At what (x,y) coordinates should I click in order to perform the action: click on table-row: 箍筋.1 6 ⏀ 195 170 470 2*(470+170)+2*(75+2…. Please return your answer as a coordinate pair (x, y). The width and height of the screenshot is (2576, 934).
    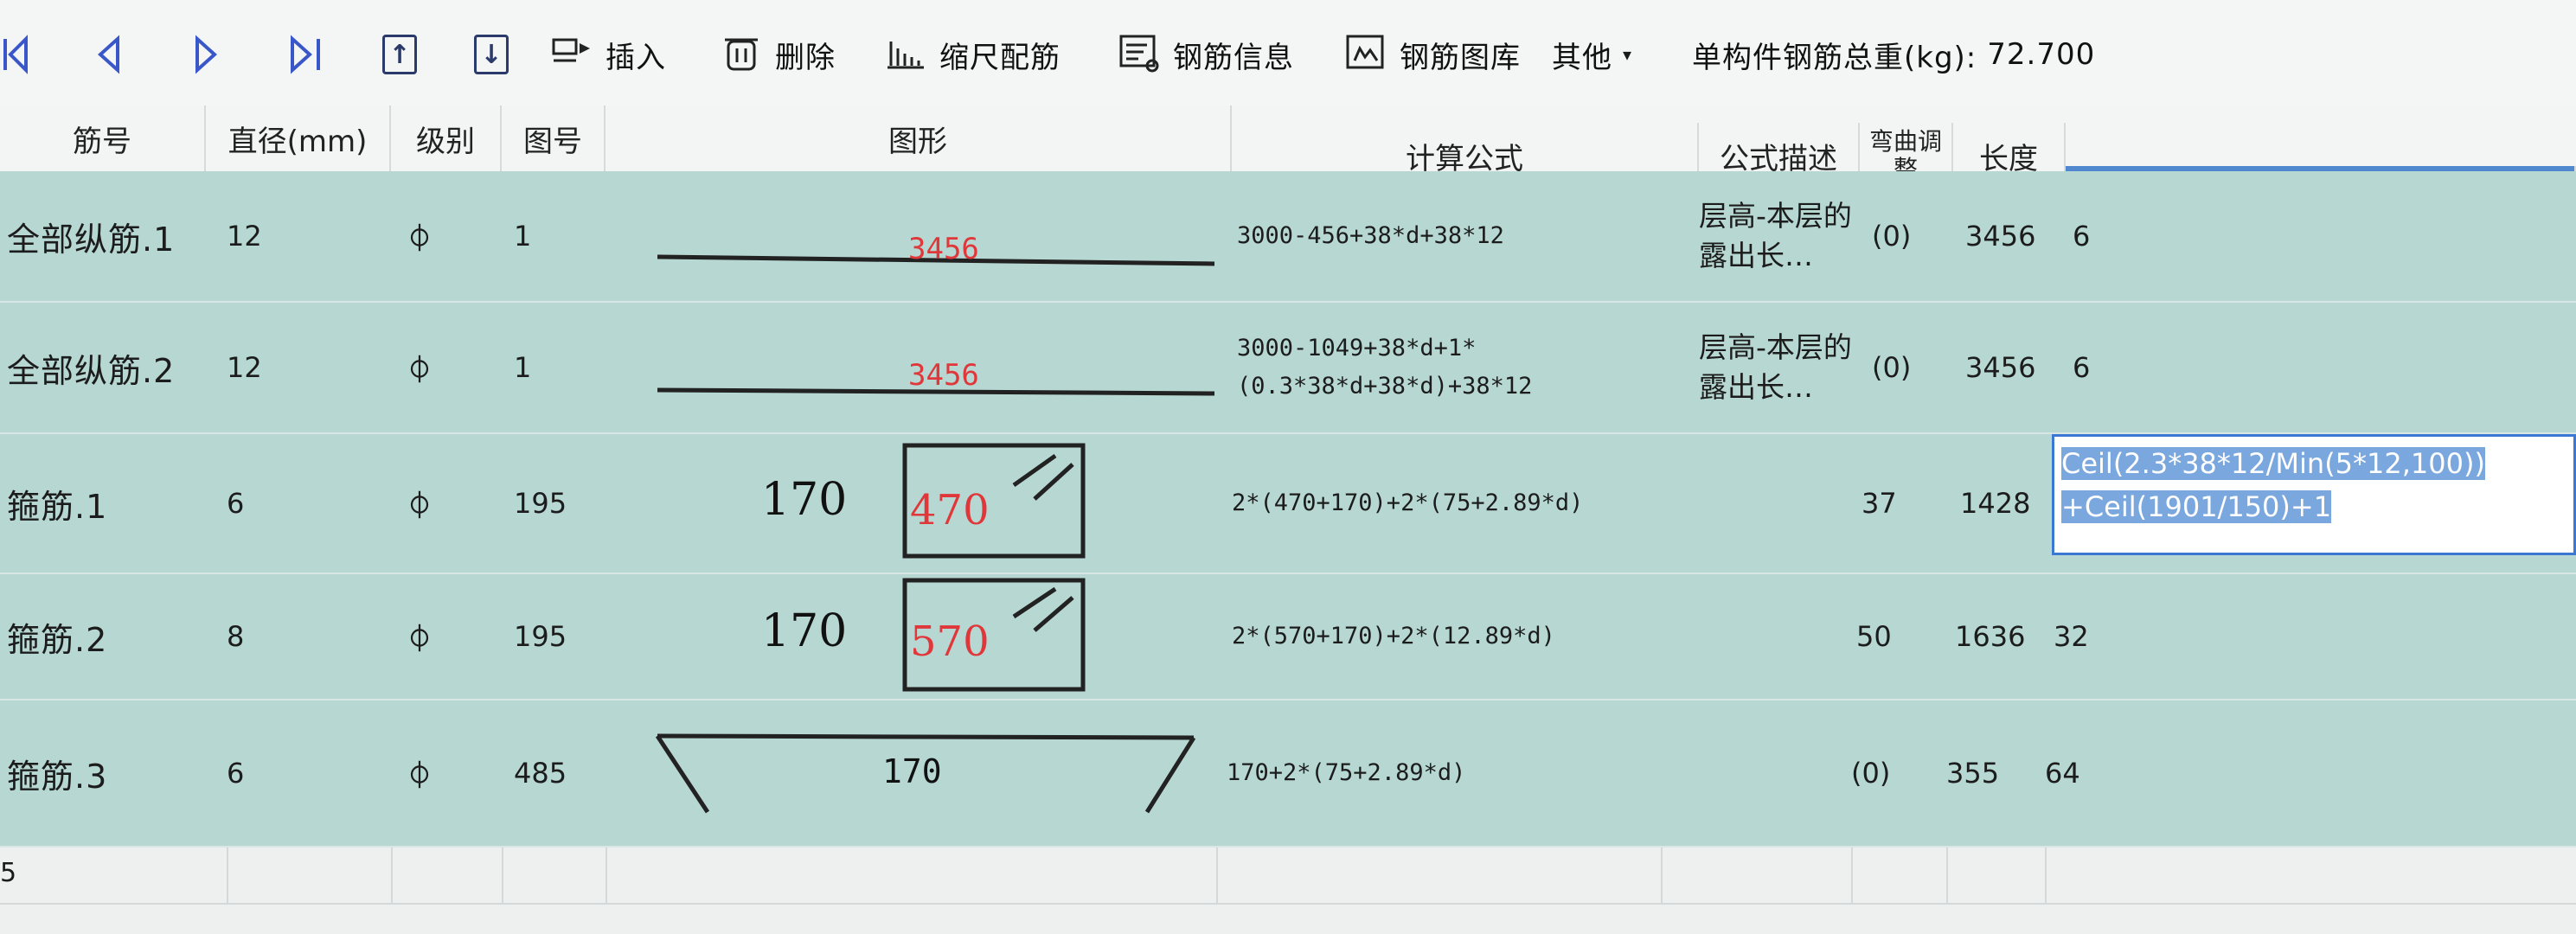
    Looking at the image, I should click on (1288, 504).